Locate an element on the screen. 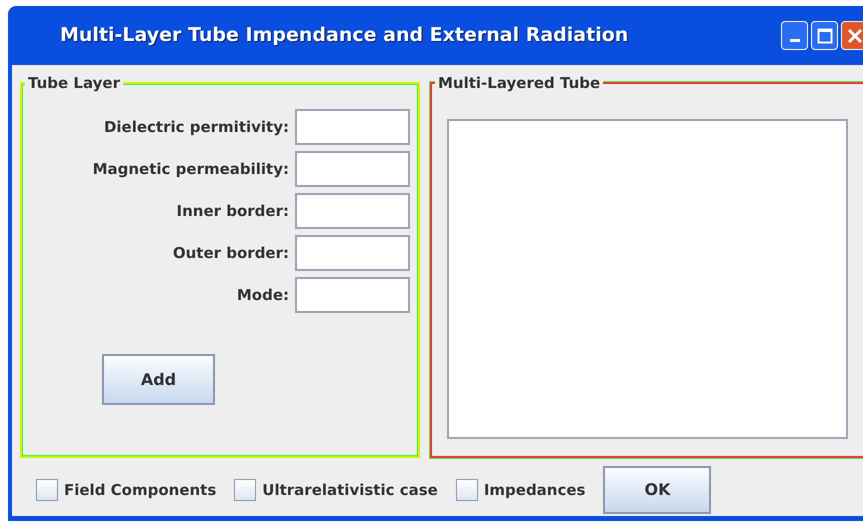 Image resolution: width=863 pixels, height=527 pixels. maximize-button is located at coordinates (824, 35).